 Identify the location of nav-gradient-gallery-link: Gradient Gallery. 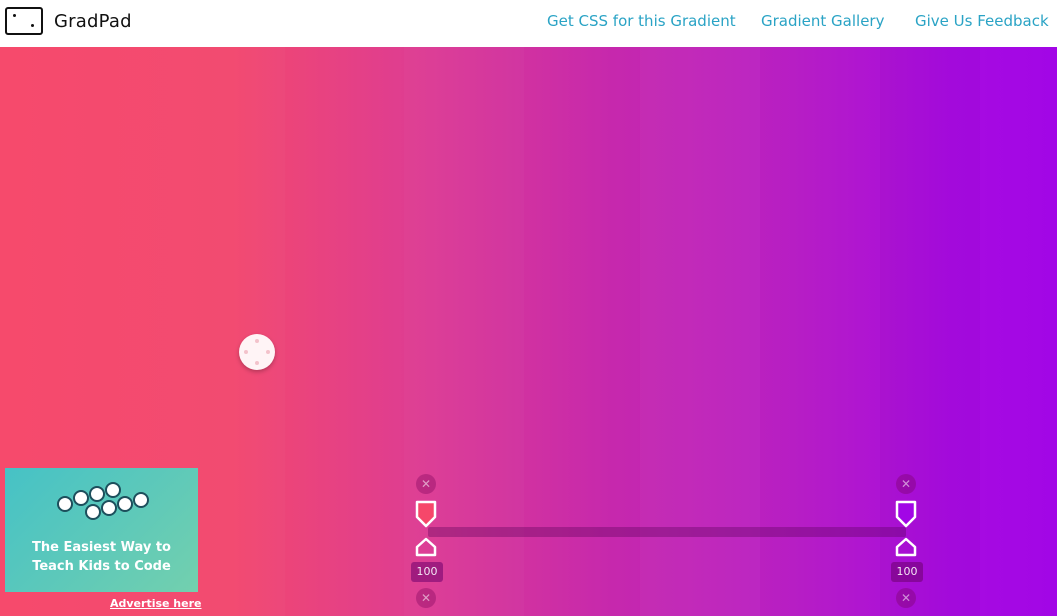
(822, 21).